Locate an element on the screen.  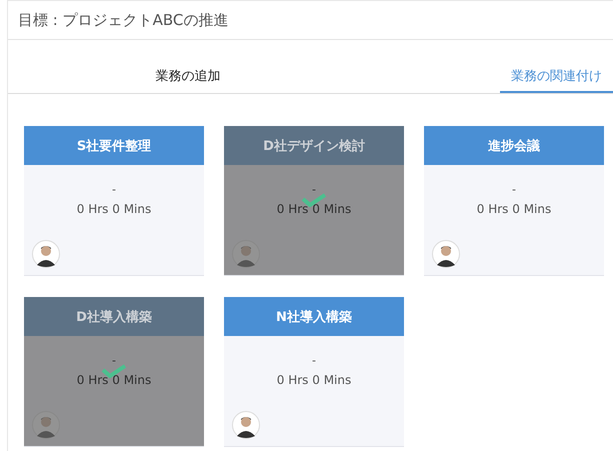
task-card: 進捗会議 - 0 Hrs 0 Mins is located at coordinates (514, 201).